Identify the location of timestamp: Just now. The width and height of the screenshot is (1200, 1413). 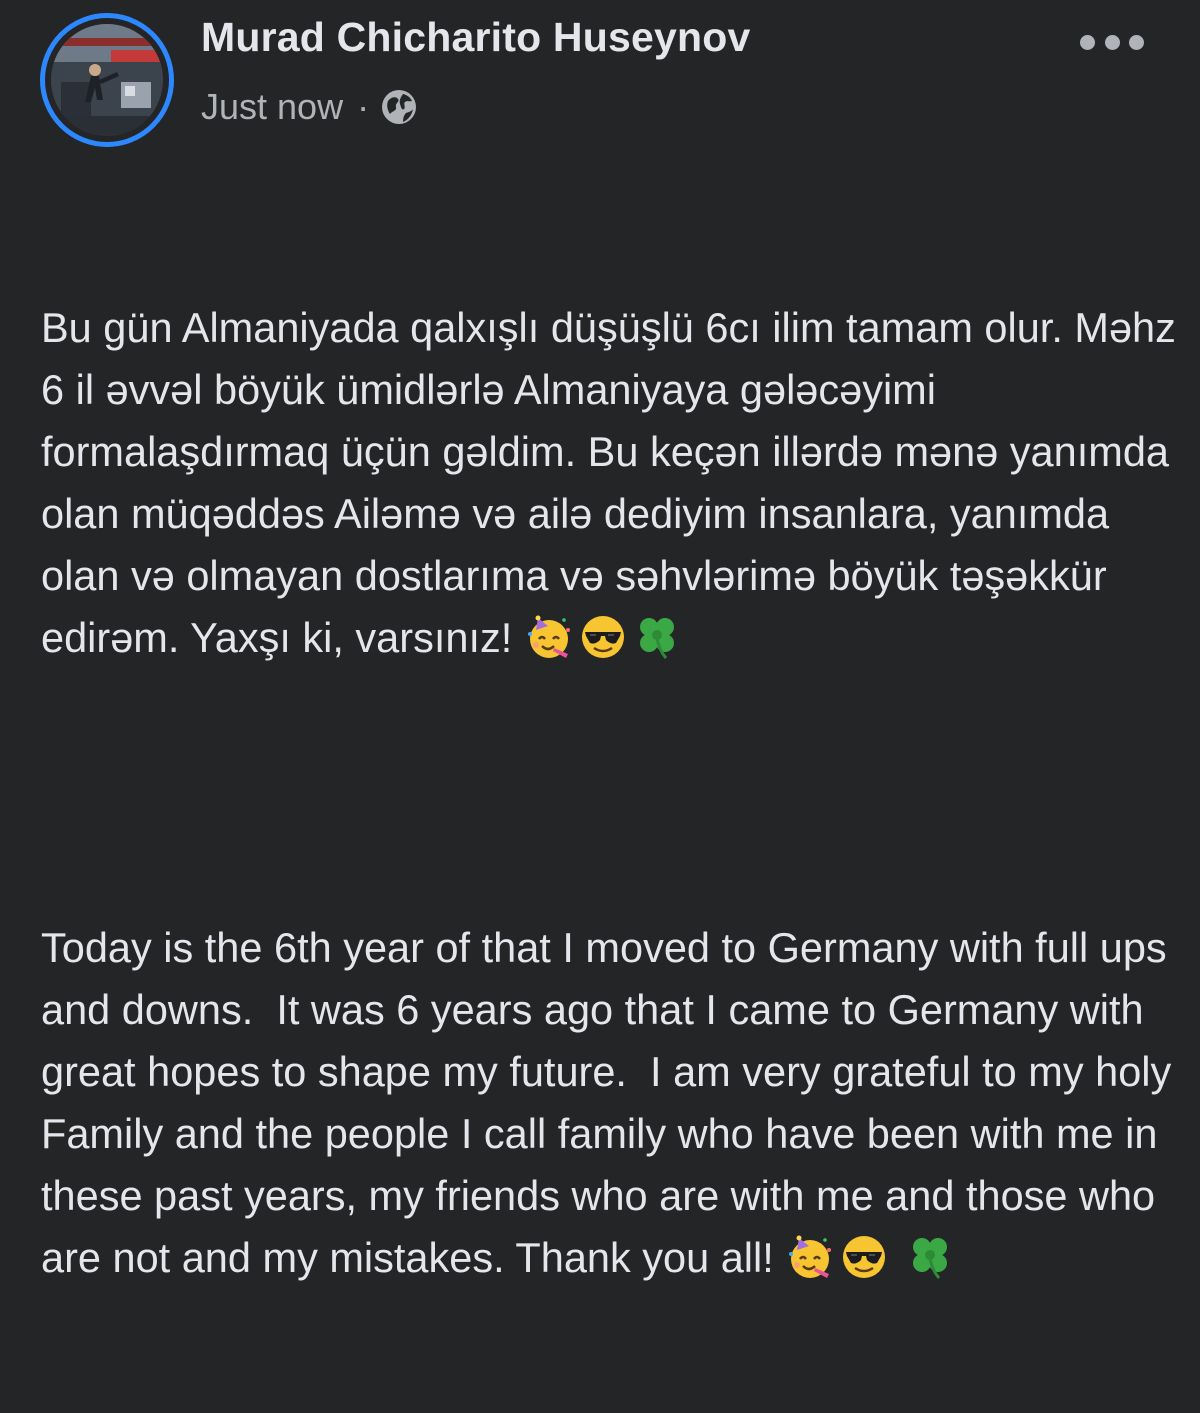
(272, 107).